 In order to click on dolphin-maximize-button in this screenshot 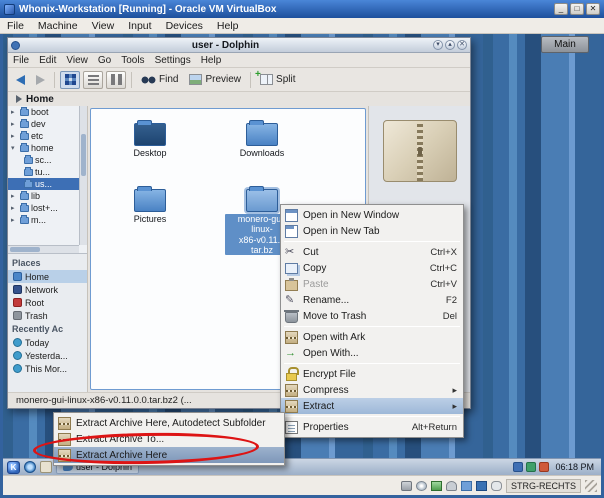, I will do `click(450, 45)`.